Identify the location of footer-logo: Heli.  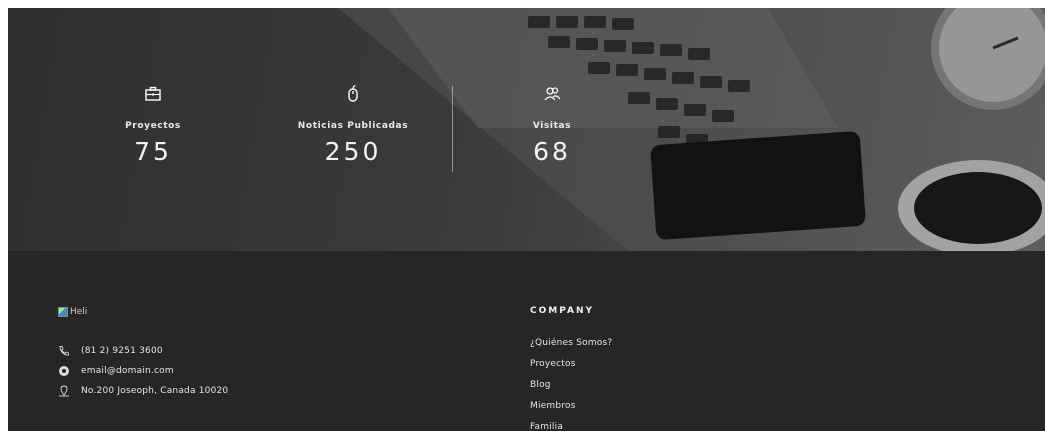
(72, 312).